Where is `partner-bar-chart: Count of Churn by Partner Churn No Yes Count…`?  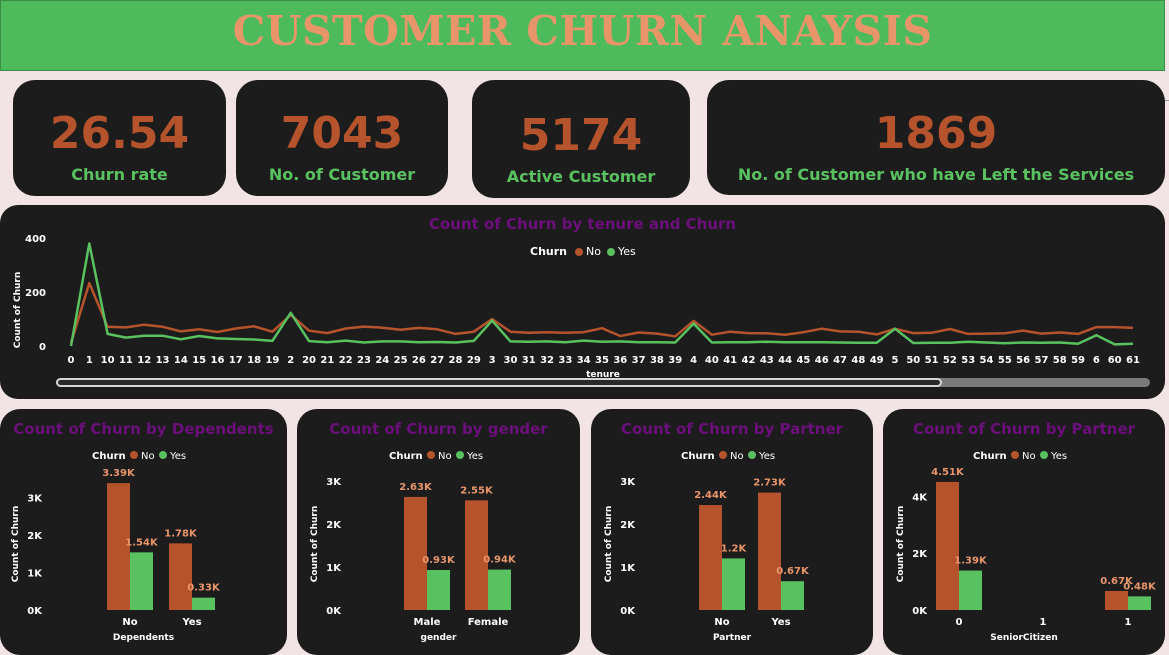
partner-bar-chart: Count of Churn by Partner Churn No Yes Count… is located at coordinates (732, 532).